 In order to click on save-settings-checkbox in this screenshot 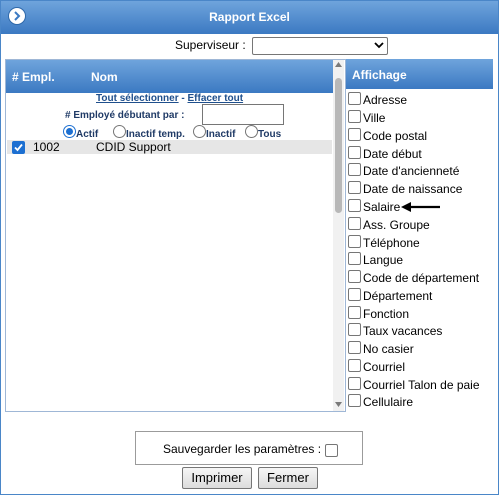, I will do `click(331, 450)`.